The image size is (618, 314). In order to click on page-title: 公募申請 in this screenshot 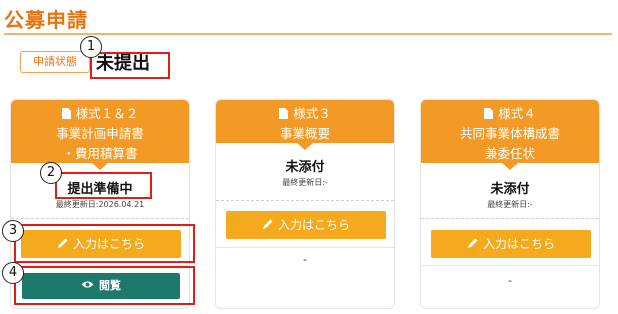, I will do `click(46, 20)`.